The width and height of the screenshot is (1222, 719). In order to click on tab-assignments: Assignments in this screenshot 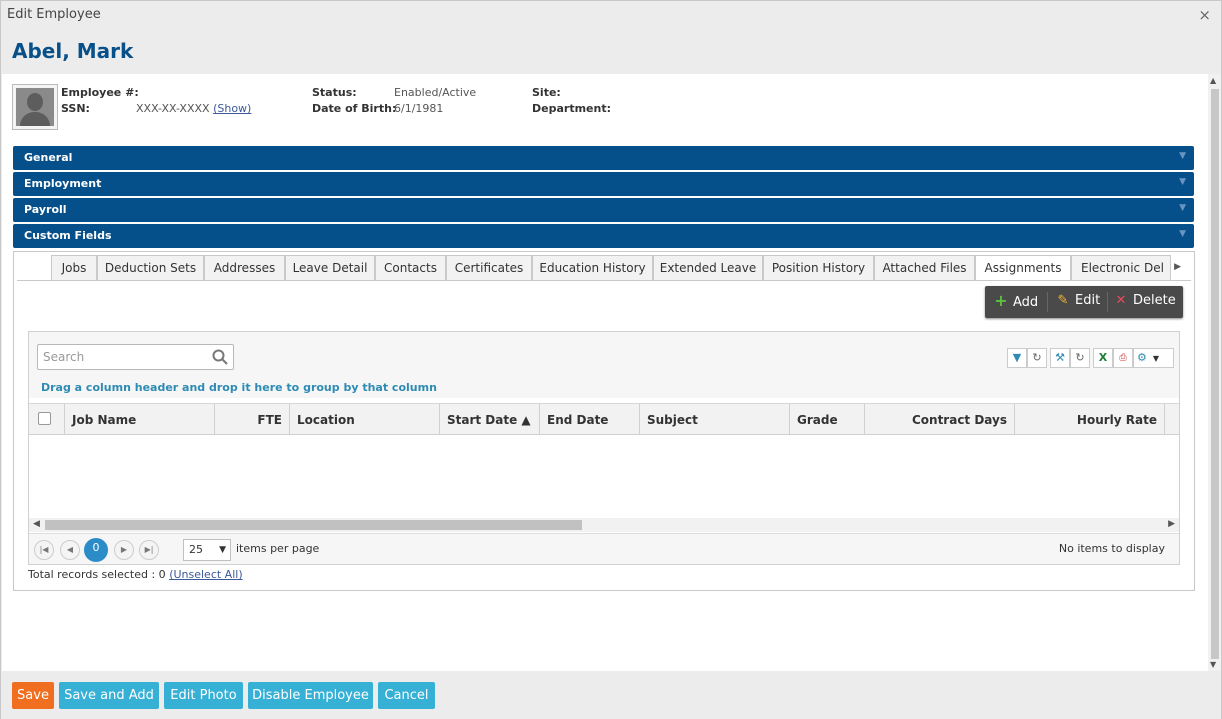, I will do `click(1023, 268)`.